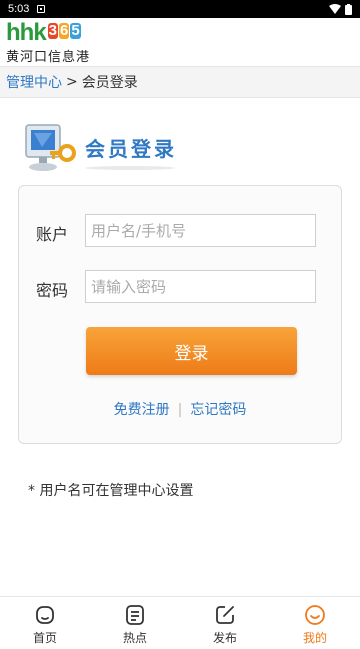 The image size is (360, 649). Describe the element at coordinates (225, 615) in the screenshot. I see `edit-icon` at that location.